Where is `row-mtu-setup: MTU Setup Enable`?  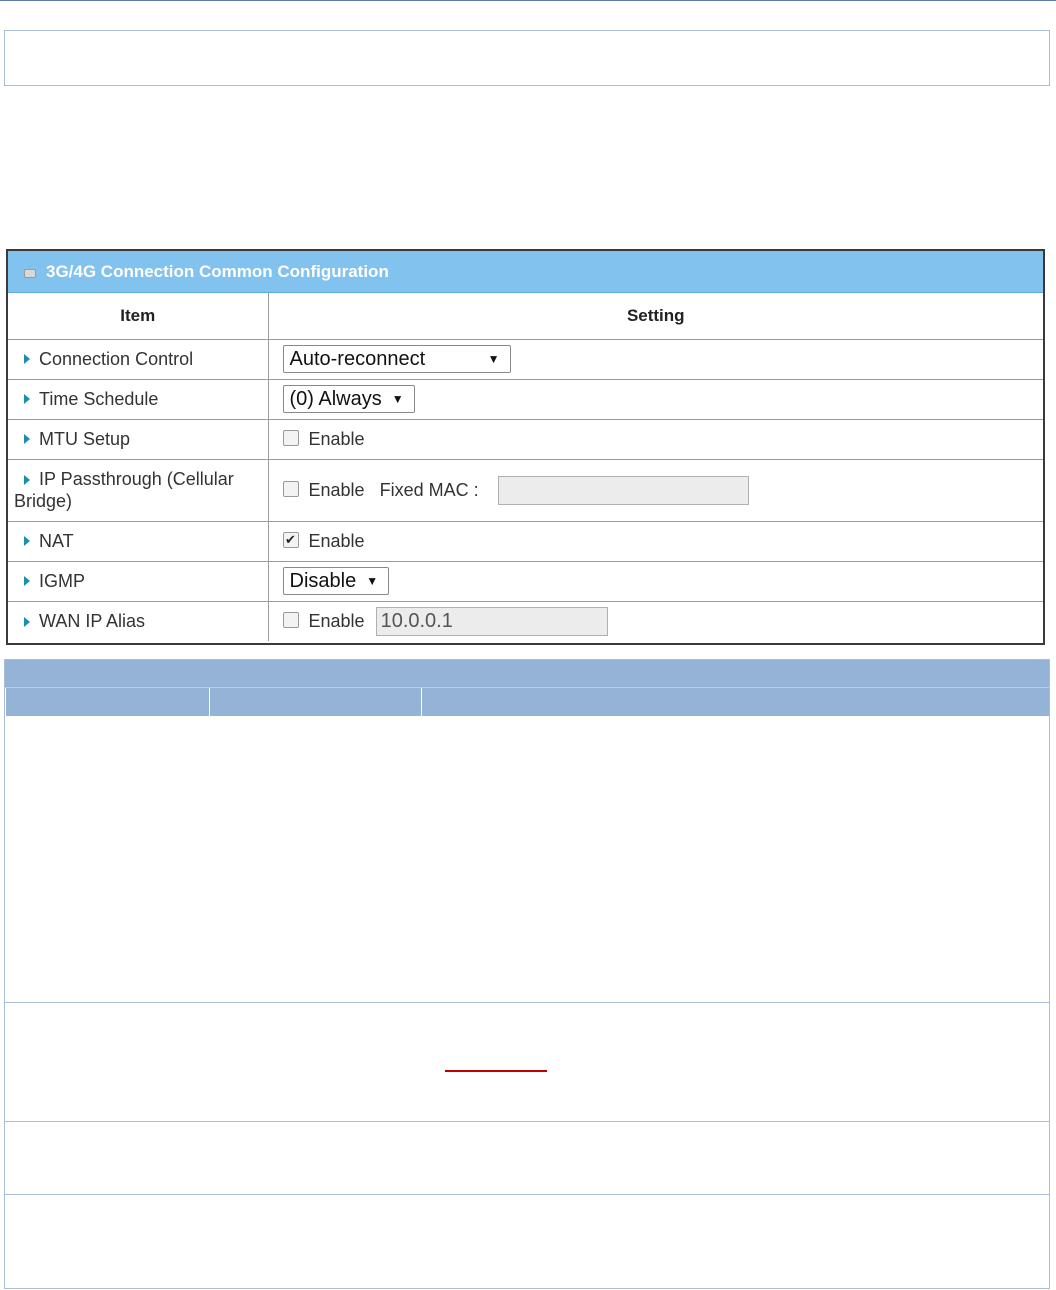 row-mtu-setup: MTU Setup Enable is located at coordinates (525, 439).